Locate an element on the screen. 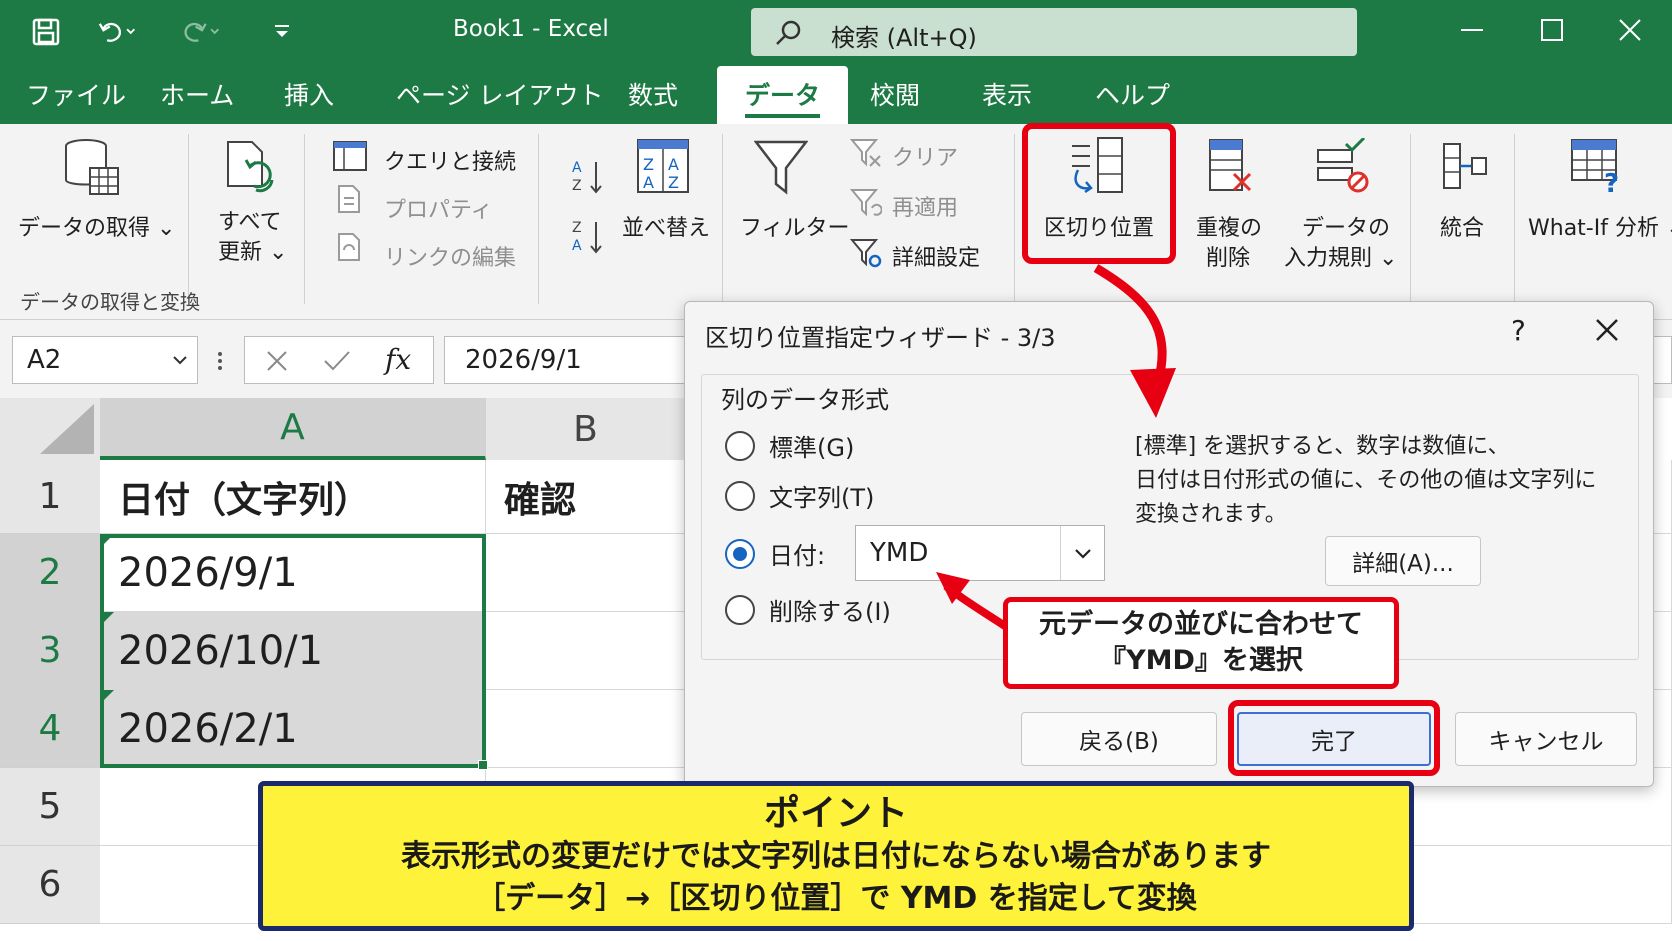 The width and height of the screenshot is (1672, 941). consolidate-icon is located at coordinates (1464, 167).